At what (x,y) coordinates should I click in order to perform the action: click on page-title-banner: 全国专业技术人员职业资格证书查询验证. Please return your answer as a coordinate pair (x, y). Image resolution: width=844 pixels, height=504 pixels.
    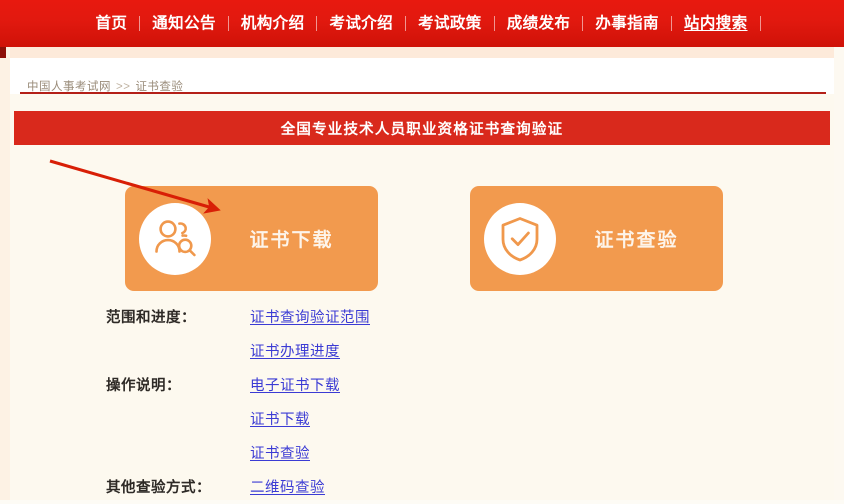
    Looking at the image, I should click on (422, 128).